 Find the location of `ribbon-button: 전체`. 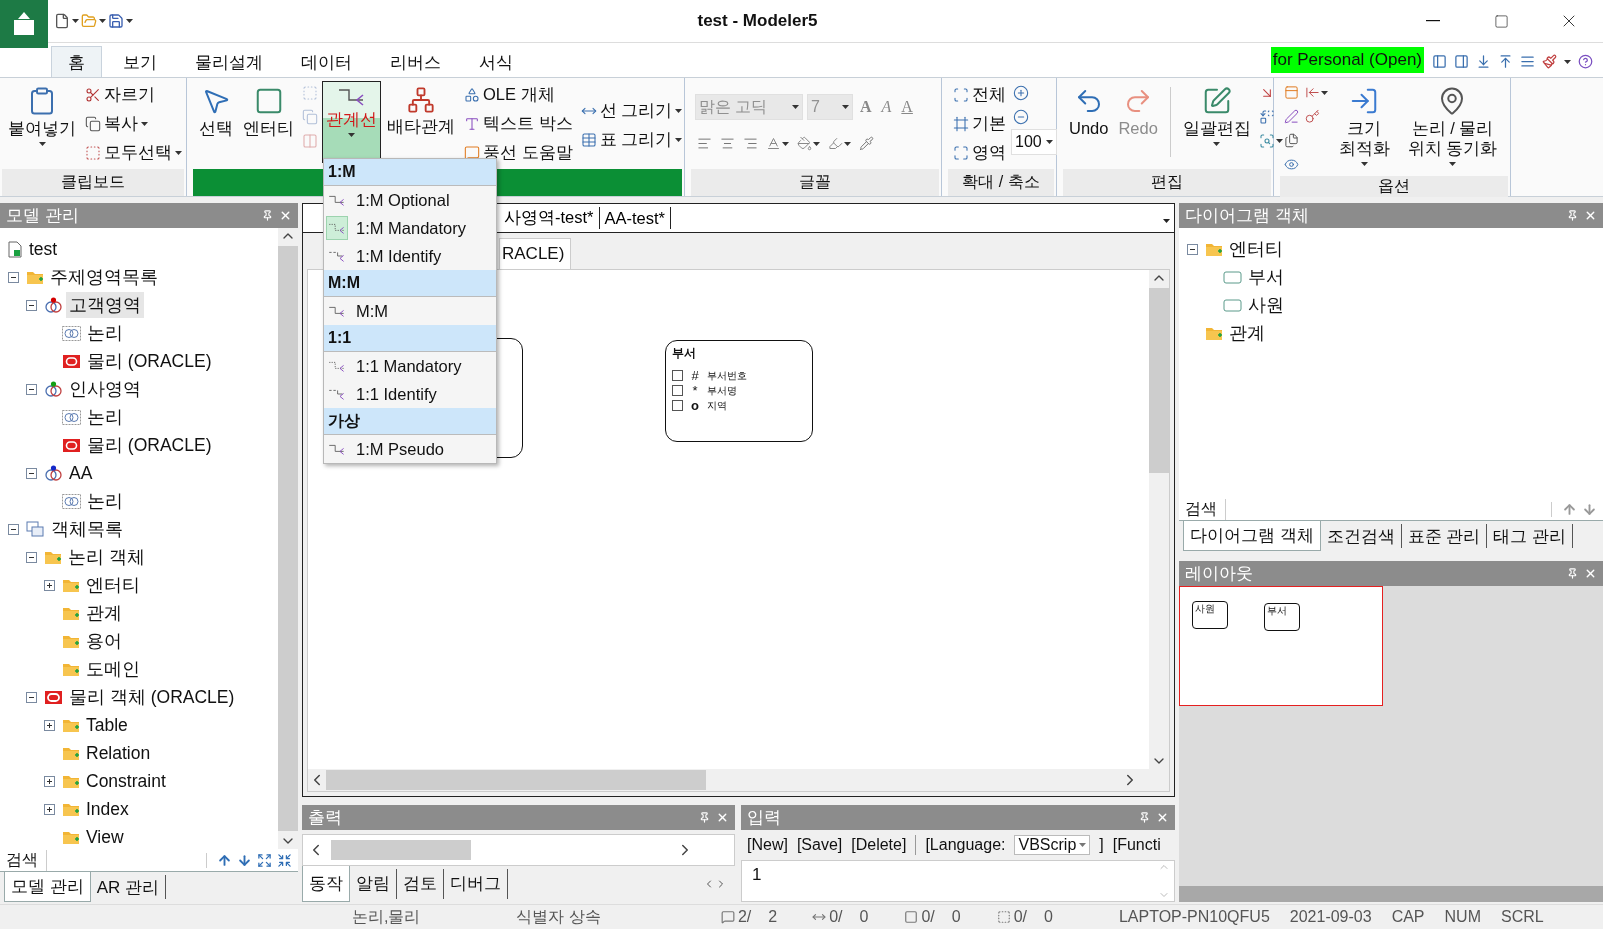

ribbon-button: 전체 is located at coordinates (979, 95).